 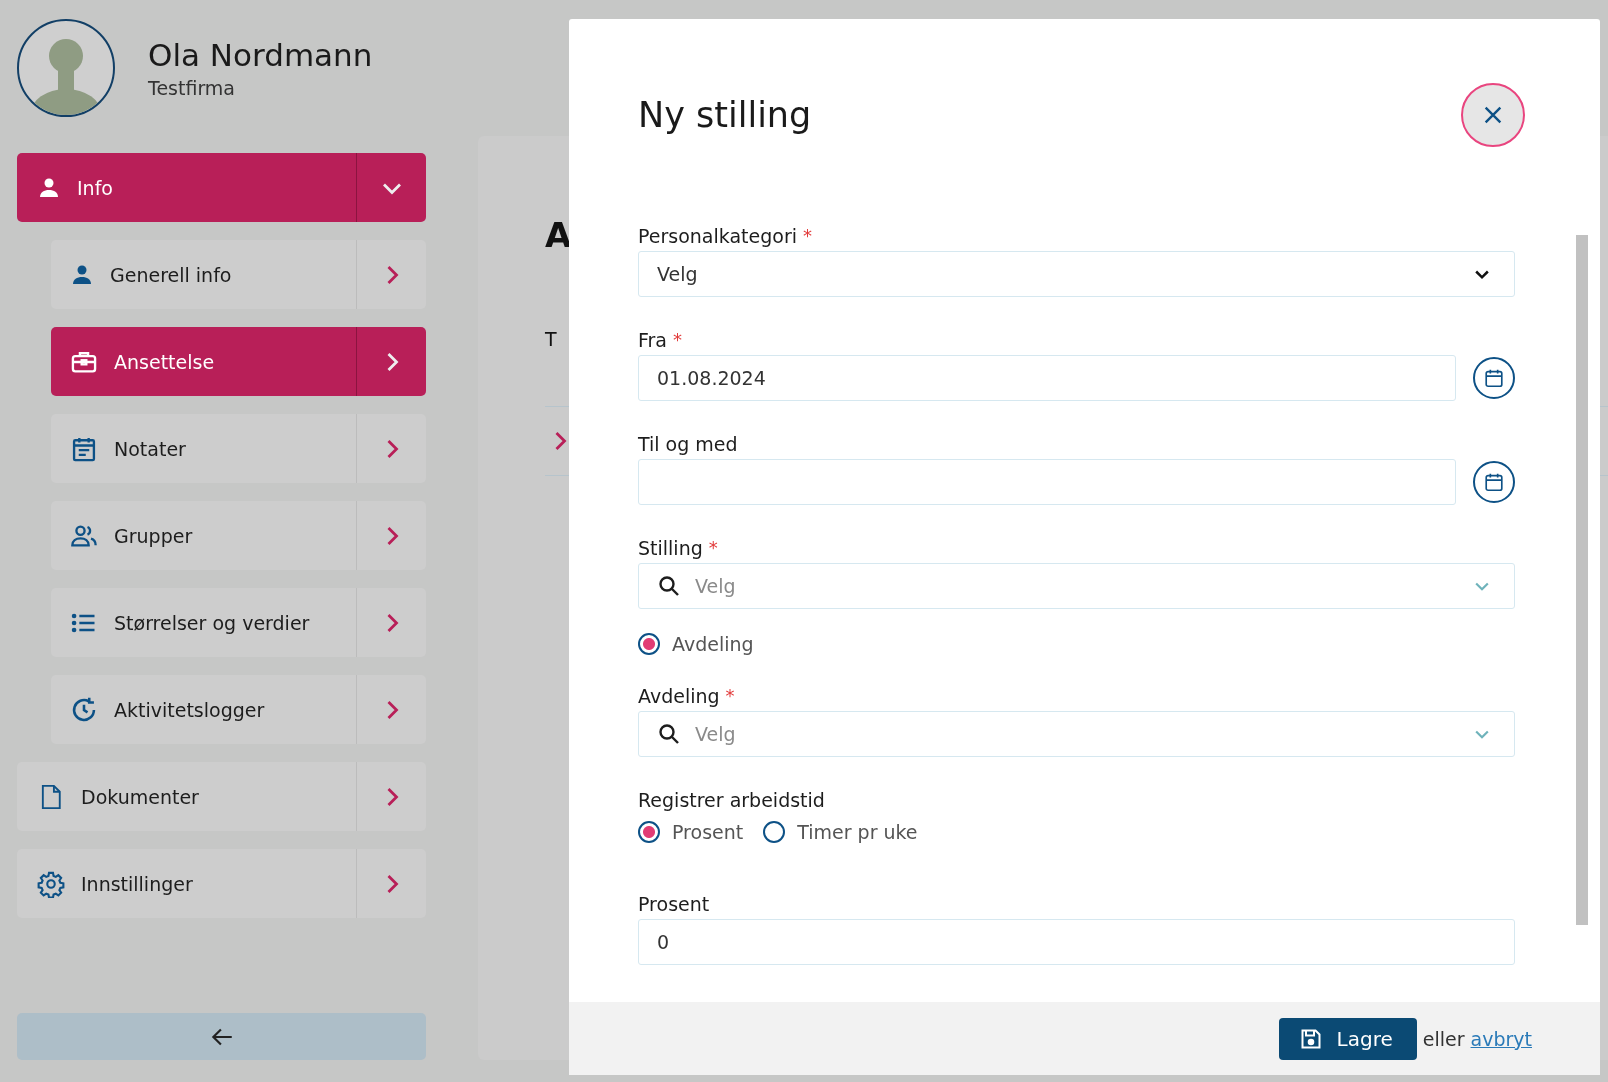 I want to click on nav-item: Ansettelse, so click(x=238, y=361).